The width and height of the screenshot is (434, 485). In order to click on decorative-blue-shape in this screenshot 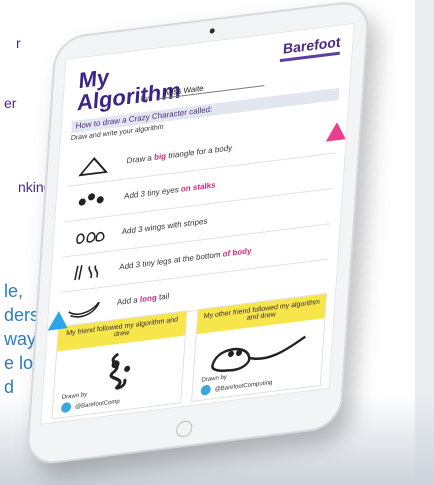, I will do `click(58, 320)`.